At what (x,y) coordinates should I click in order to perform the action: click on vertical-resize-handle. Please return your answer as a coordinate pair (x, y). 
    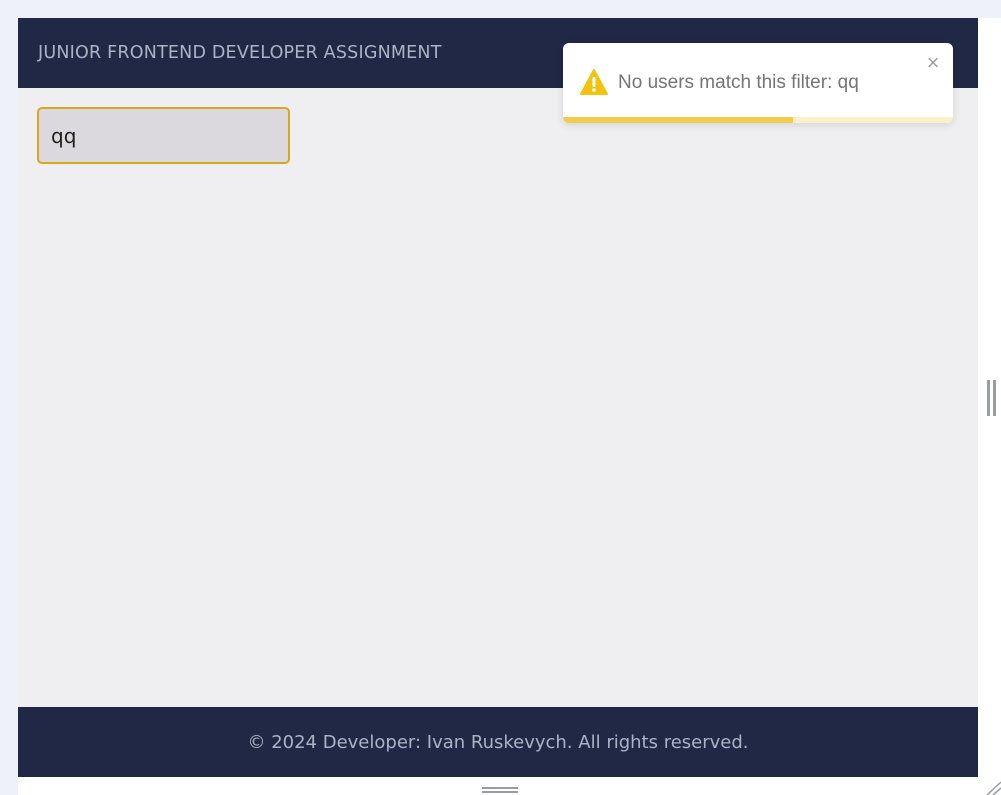
    Looking at the image, I should click on (992, 398).